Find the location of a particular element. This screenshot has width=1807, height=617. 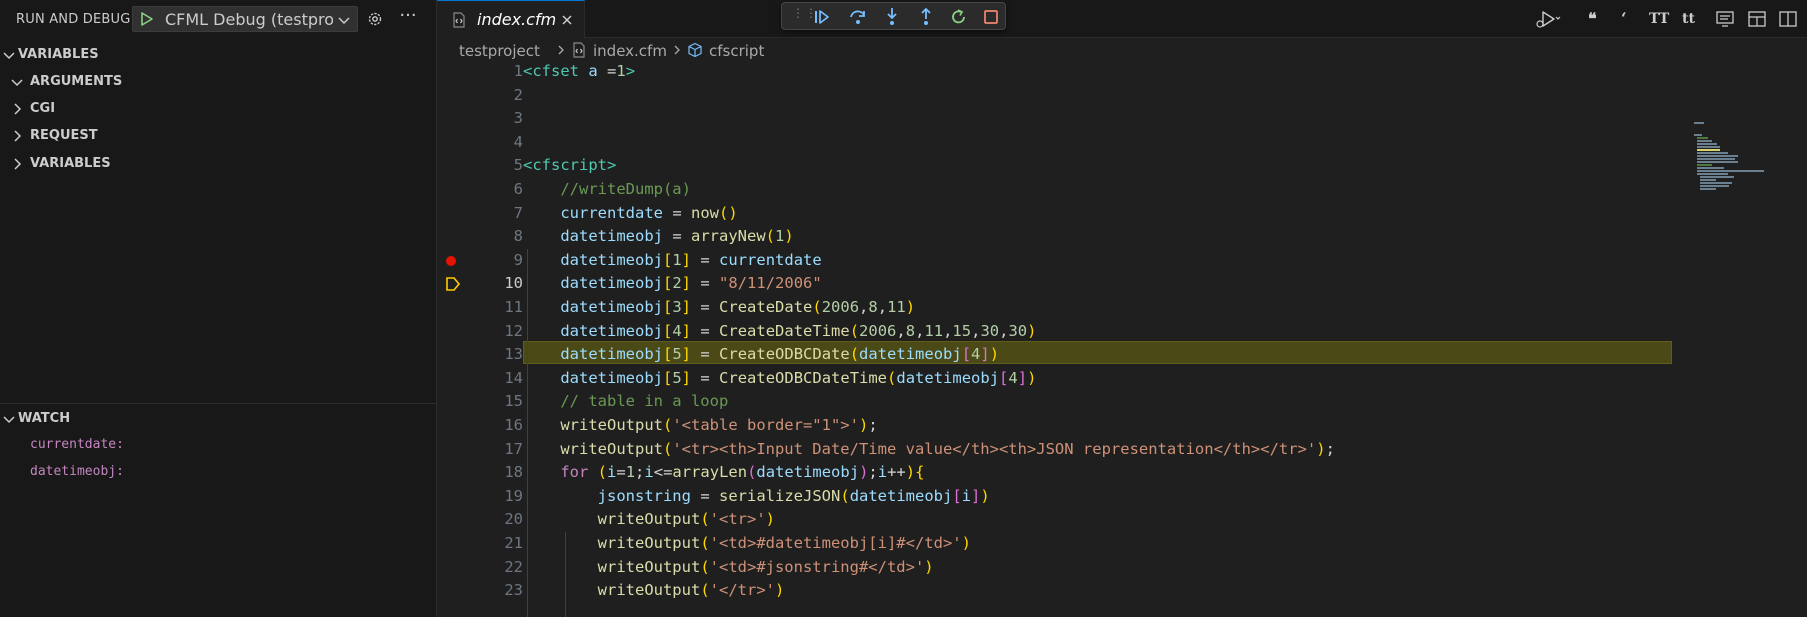

minimap is located at coordinates (1734, 162).